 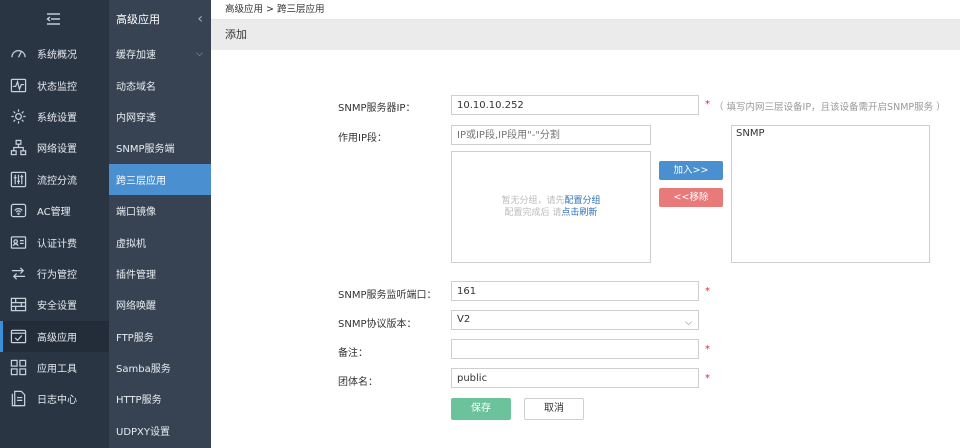 I want to click on nav-item-label: 网络设置, so click(x=57, y=150).